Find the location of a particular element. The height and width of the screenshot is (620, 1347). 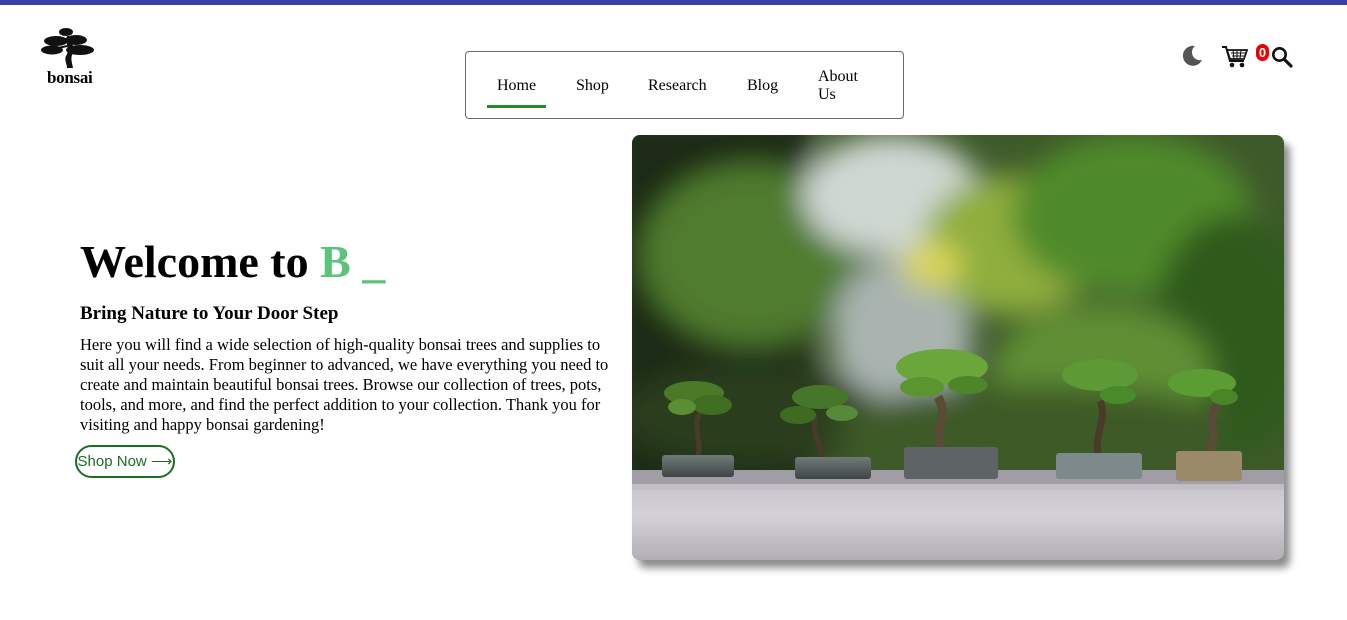

nav-item-shop: Shop is located at coordinates (592, 86).